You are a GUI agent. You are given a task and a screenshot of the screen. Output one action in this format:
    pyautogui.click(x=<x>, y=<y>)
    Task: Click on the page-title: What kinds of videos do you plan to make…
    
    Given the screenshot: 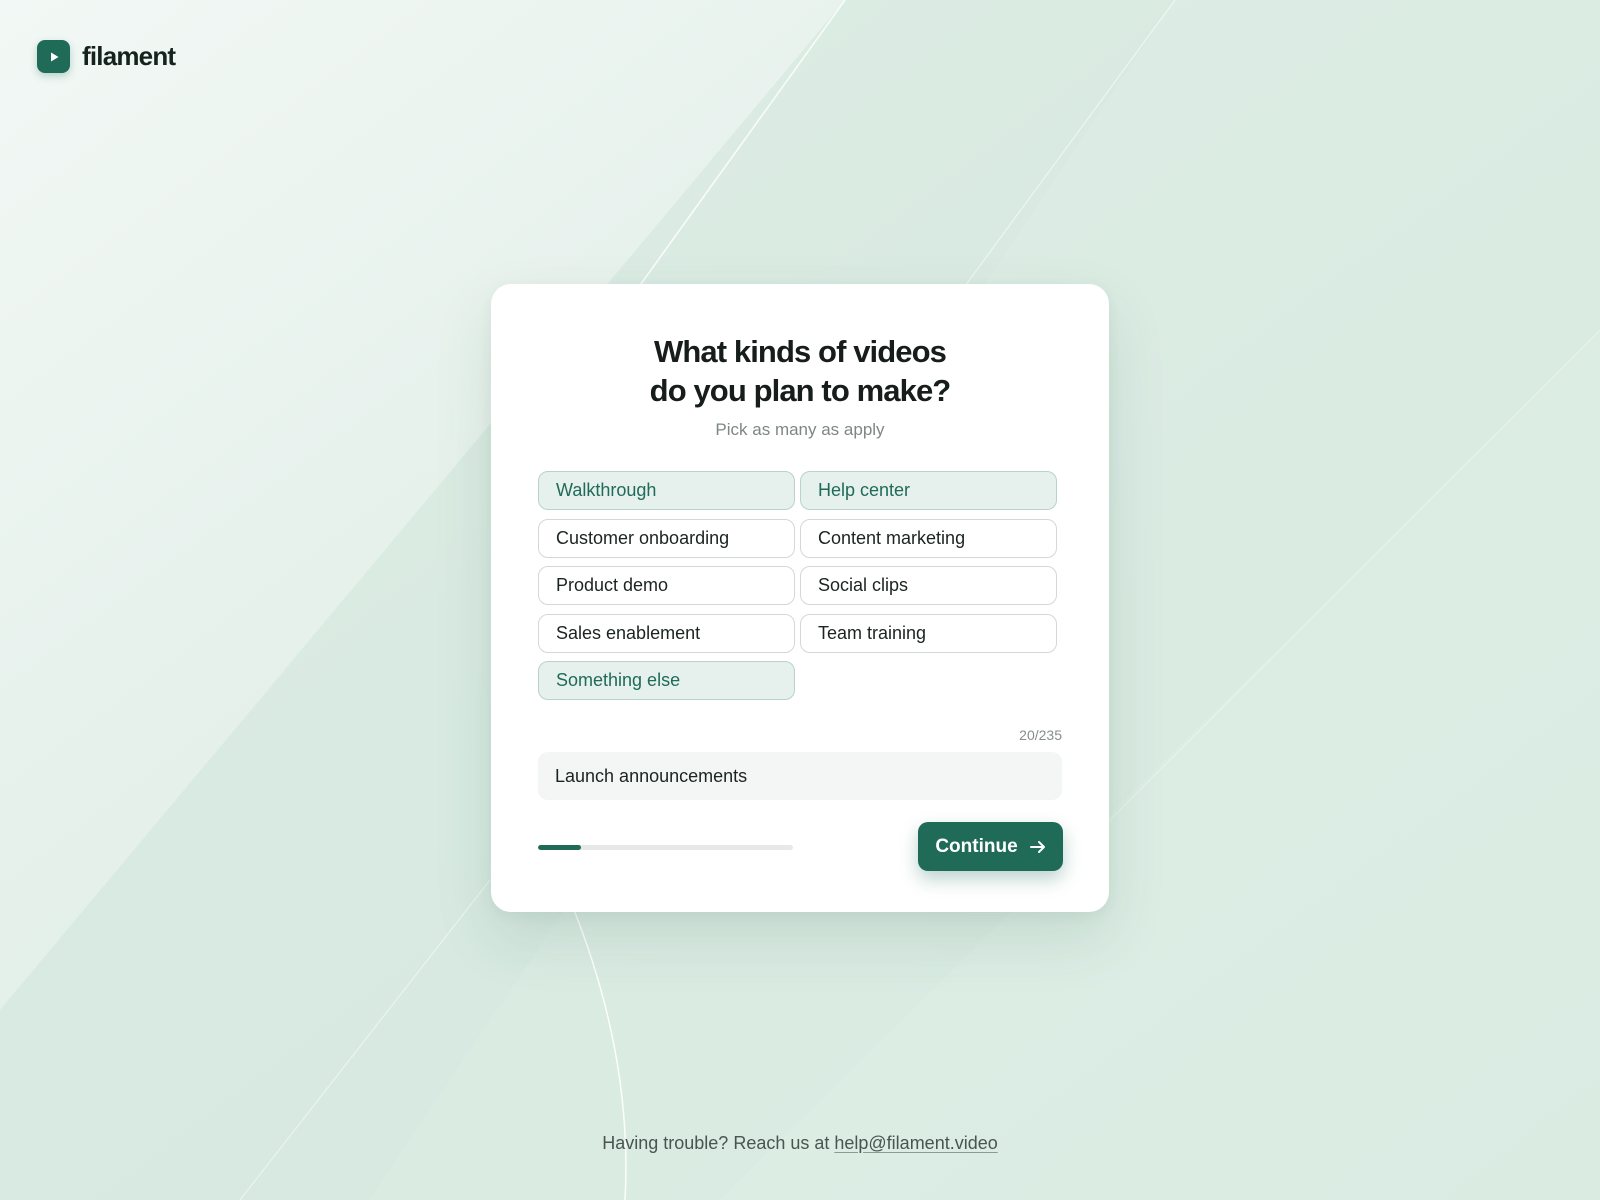 What is the action you would take?
    pyautogui.click(x=800, y=371)
    